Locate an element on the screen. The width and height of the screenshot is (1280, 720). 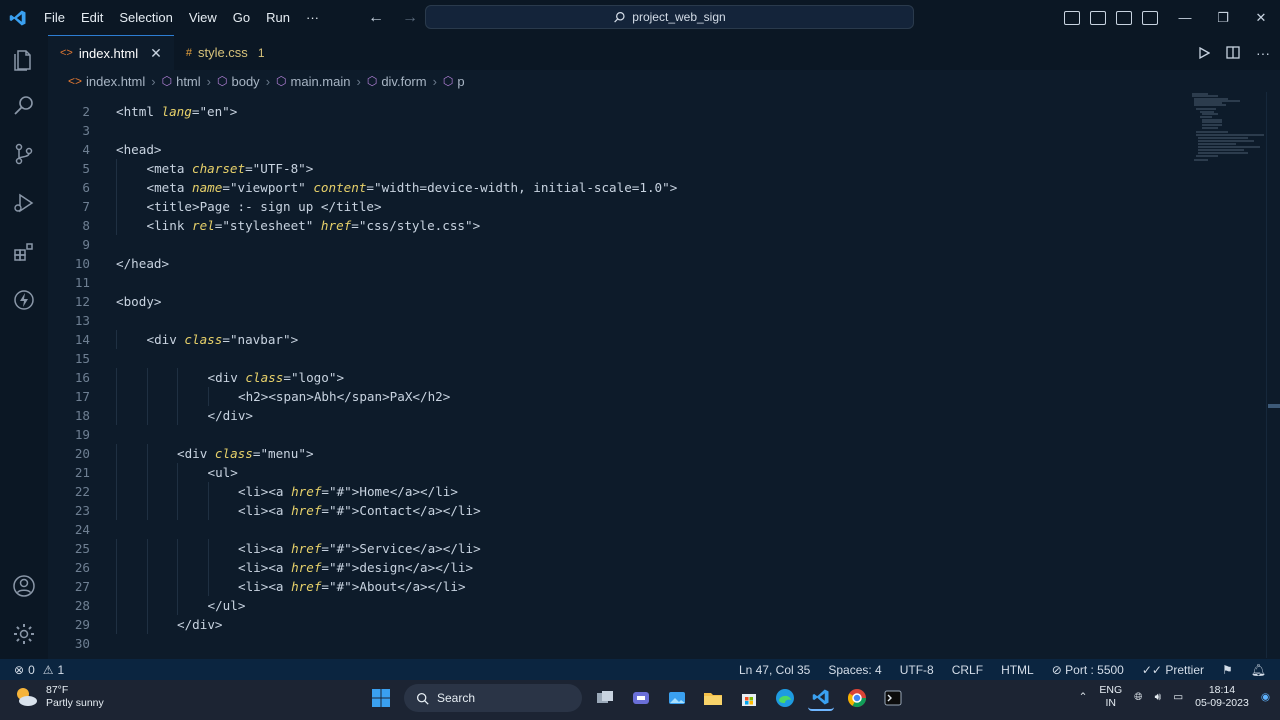
forward-arrow-icon: → is located at coordinates (410, 18).